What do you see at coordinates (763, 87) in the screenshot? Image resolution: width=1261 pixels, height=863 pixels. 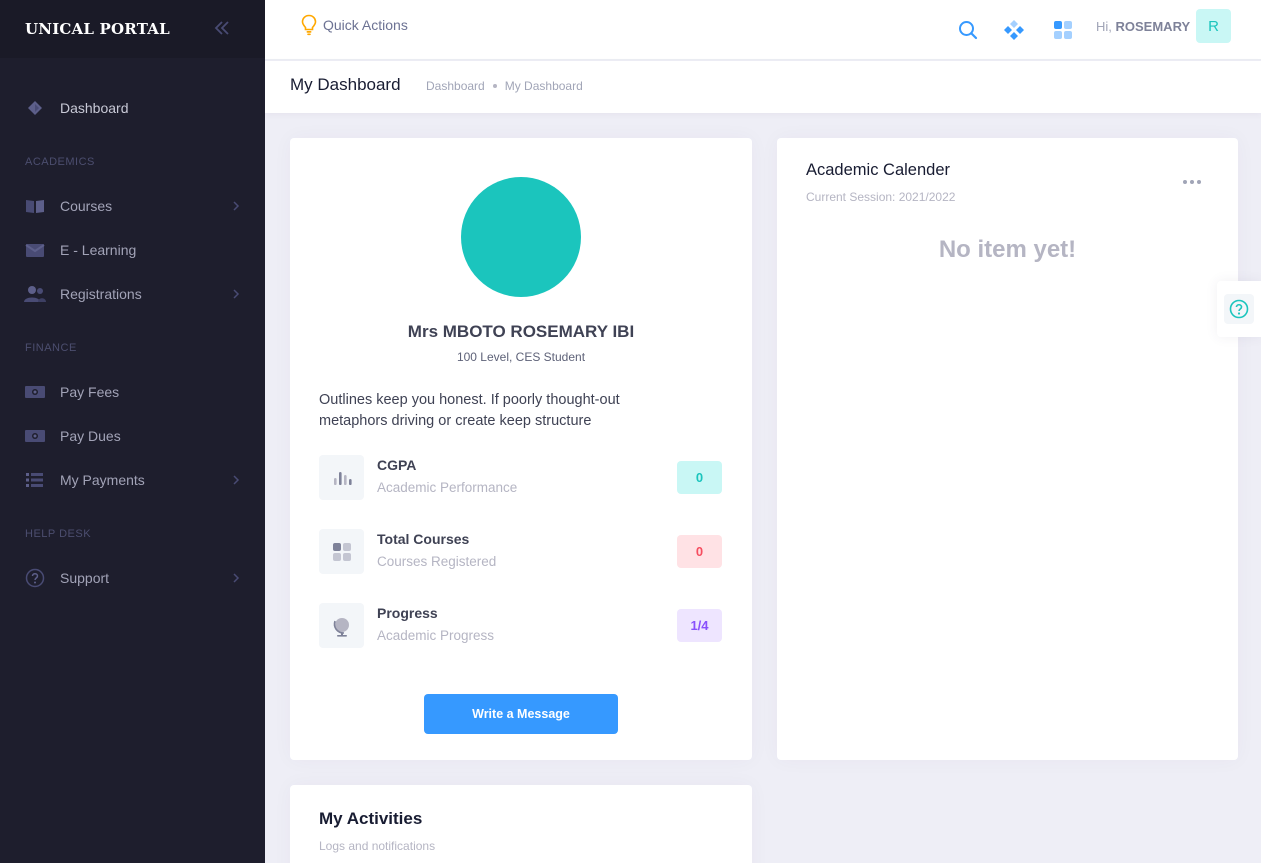 I see `subheader: My Dashboard Dashboard My Dashboard` at bounding box center [763, 87].